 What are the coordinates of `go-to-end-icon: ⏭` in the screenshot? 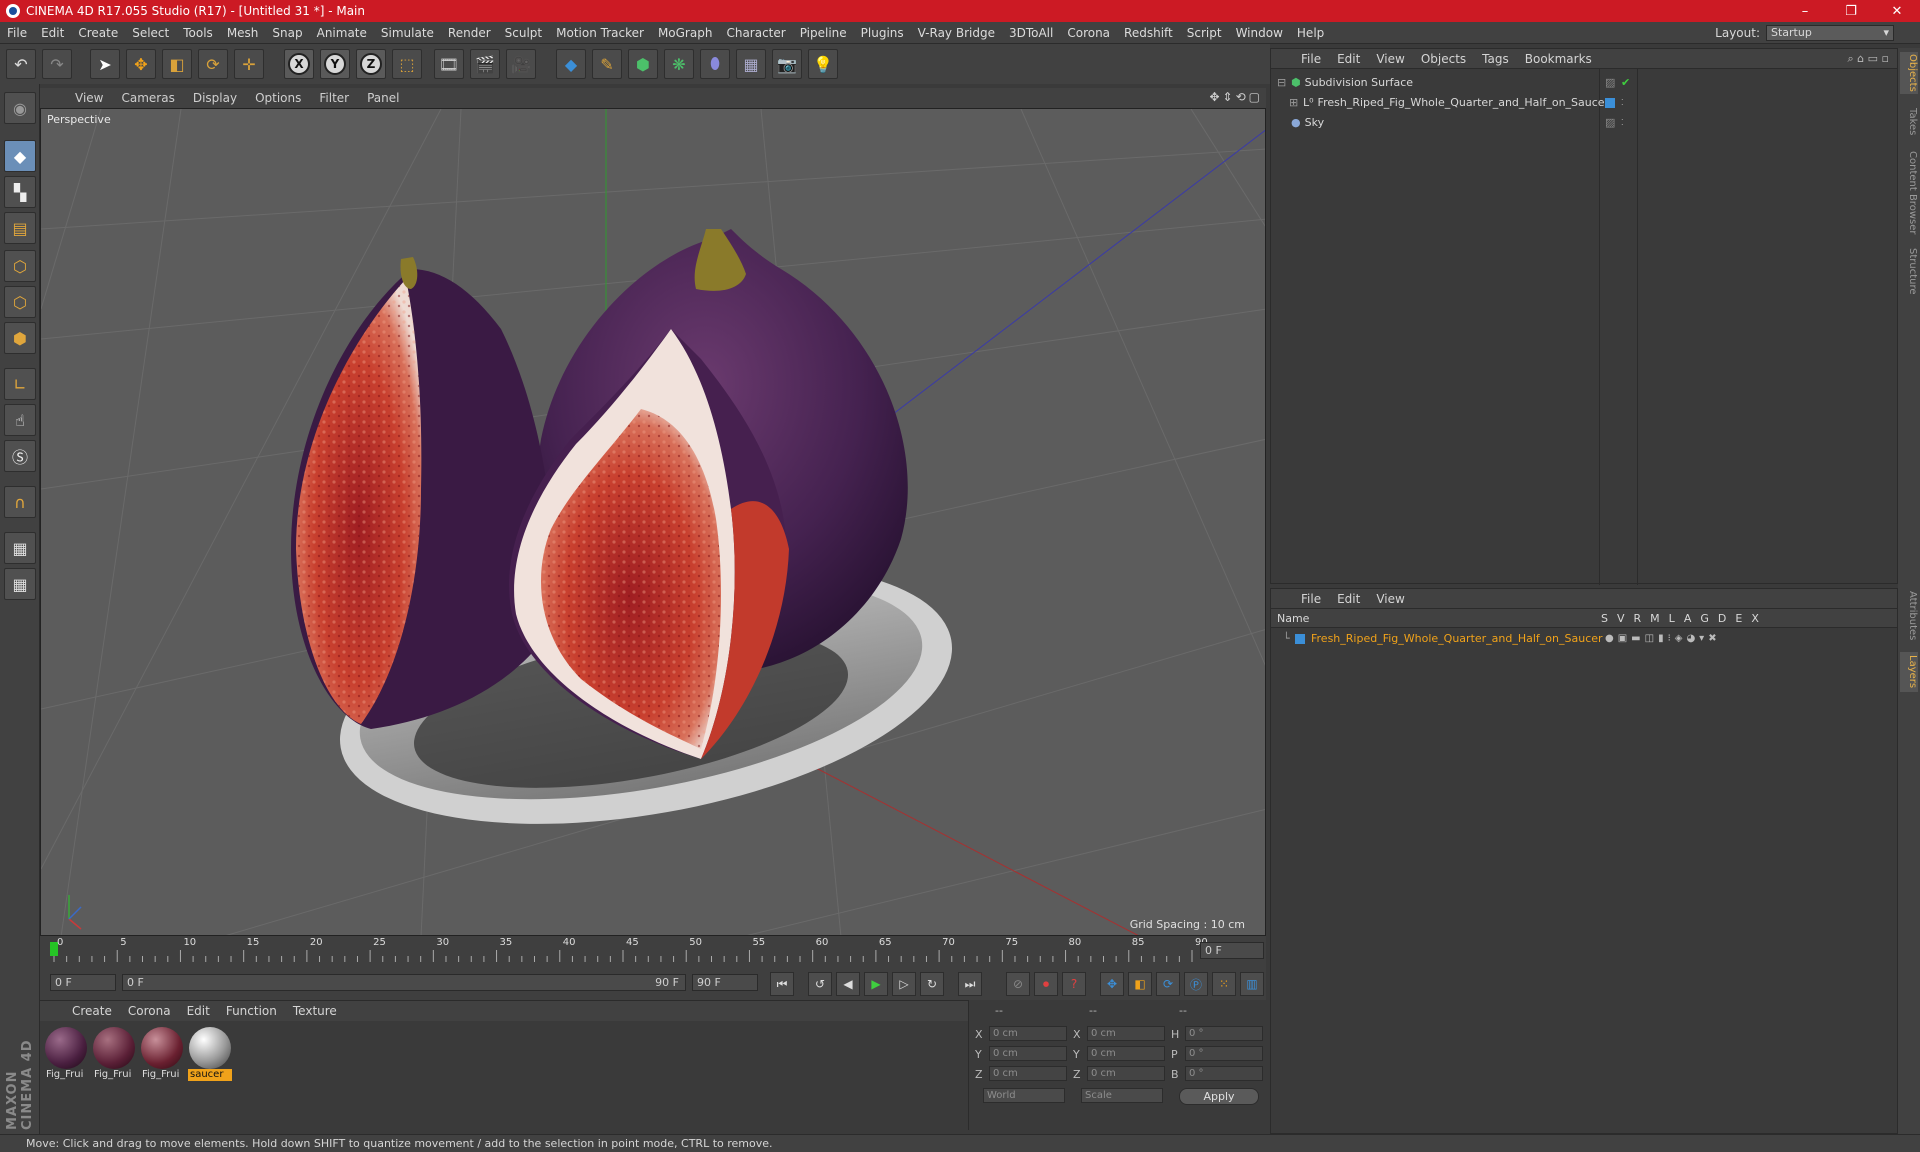 It's located at (970, 984).